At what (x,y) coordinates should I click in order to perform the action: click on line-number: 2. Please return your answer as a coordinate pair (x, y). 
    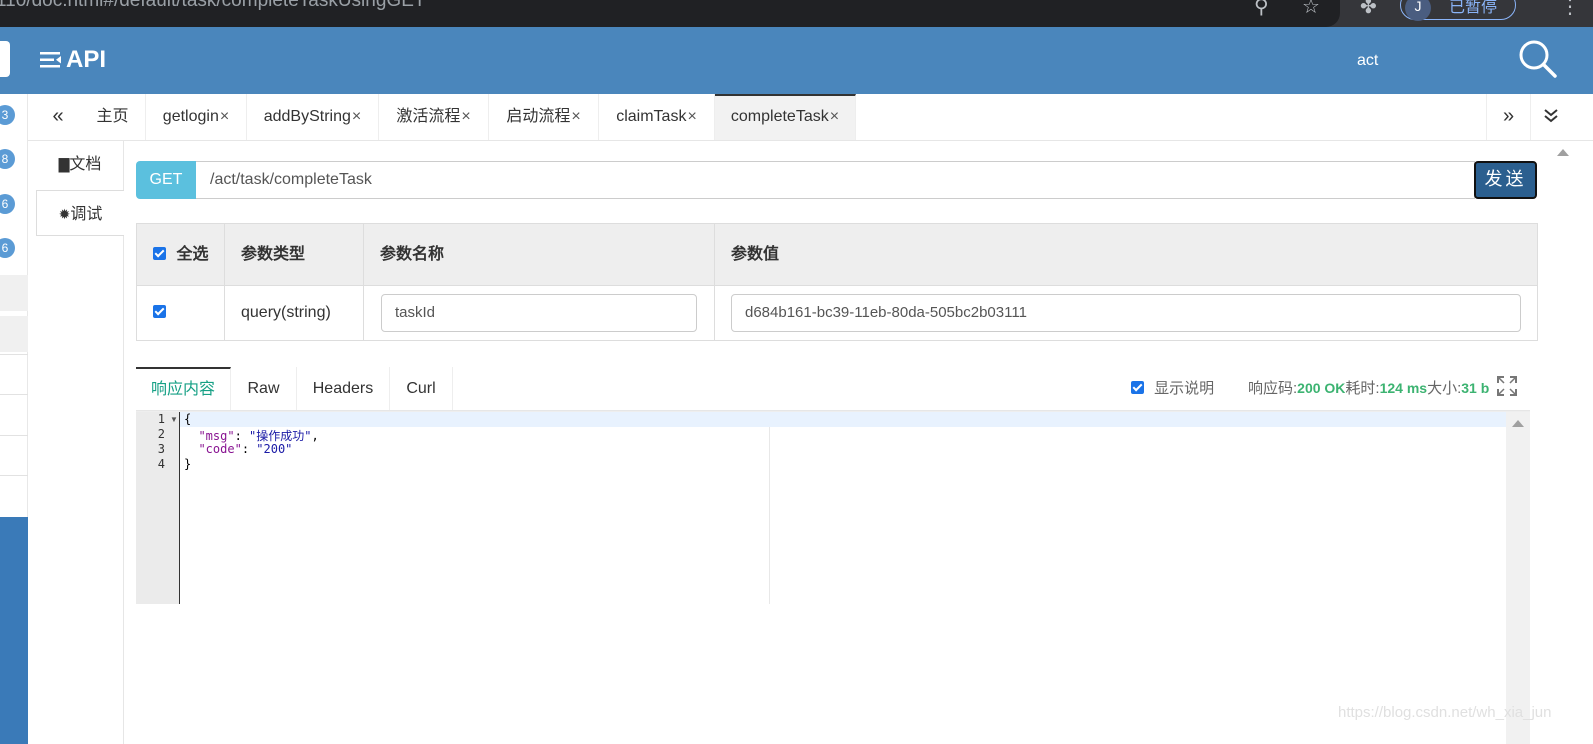
    Looking at the image, I should click on (161, 434).